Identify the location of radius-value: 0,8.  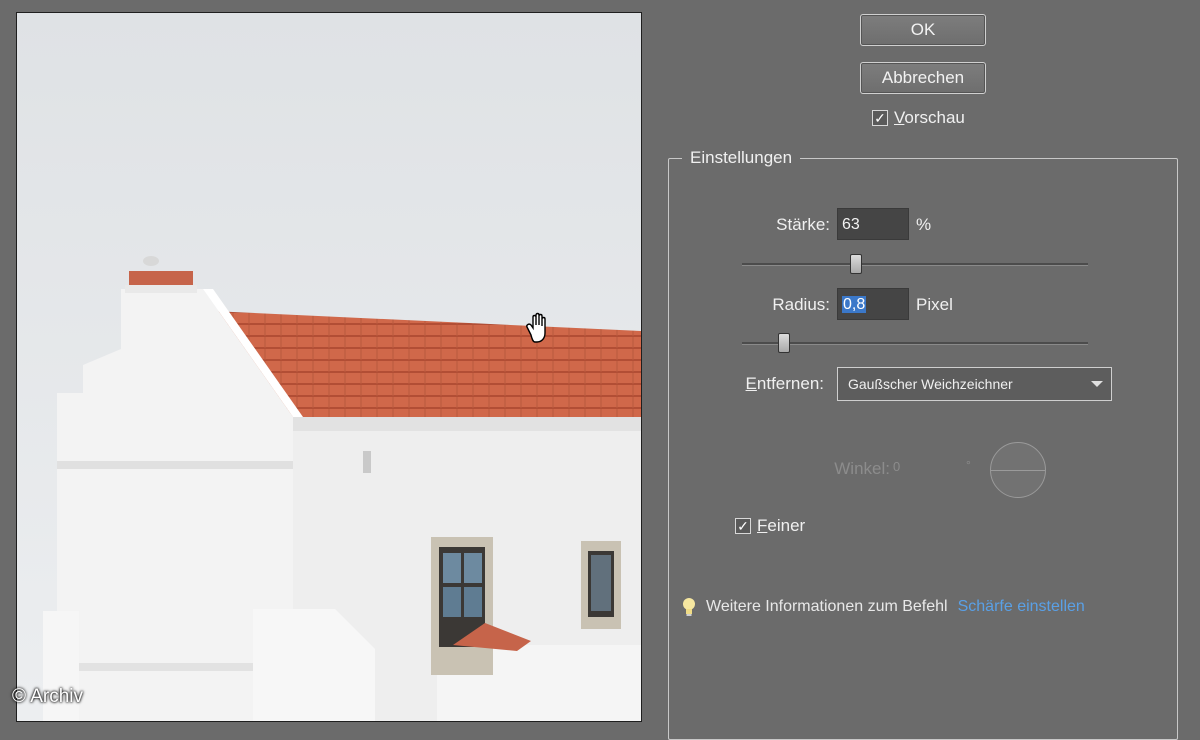
(854, 304).